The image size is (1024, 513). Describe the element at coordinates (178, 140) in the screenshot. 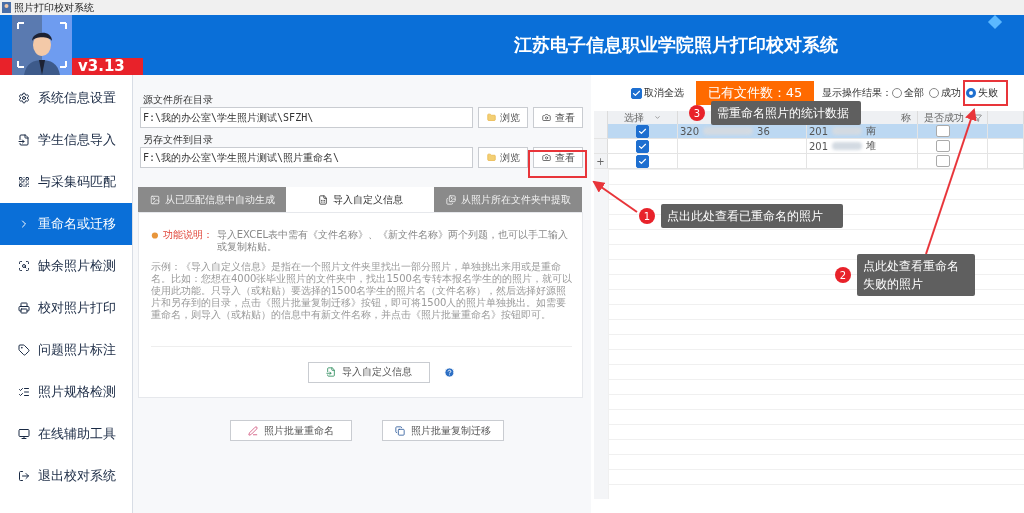

I see `field-label: 另存文件到目录` at that location.